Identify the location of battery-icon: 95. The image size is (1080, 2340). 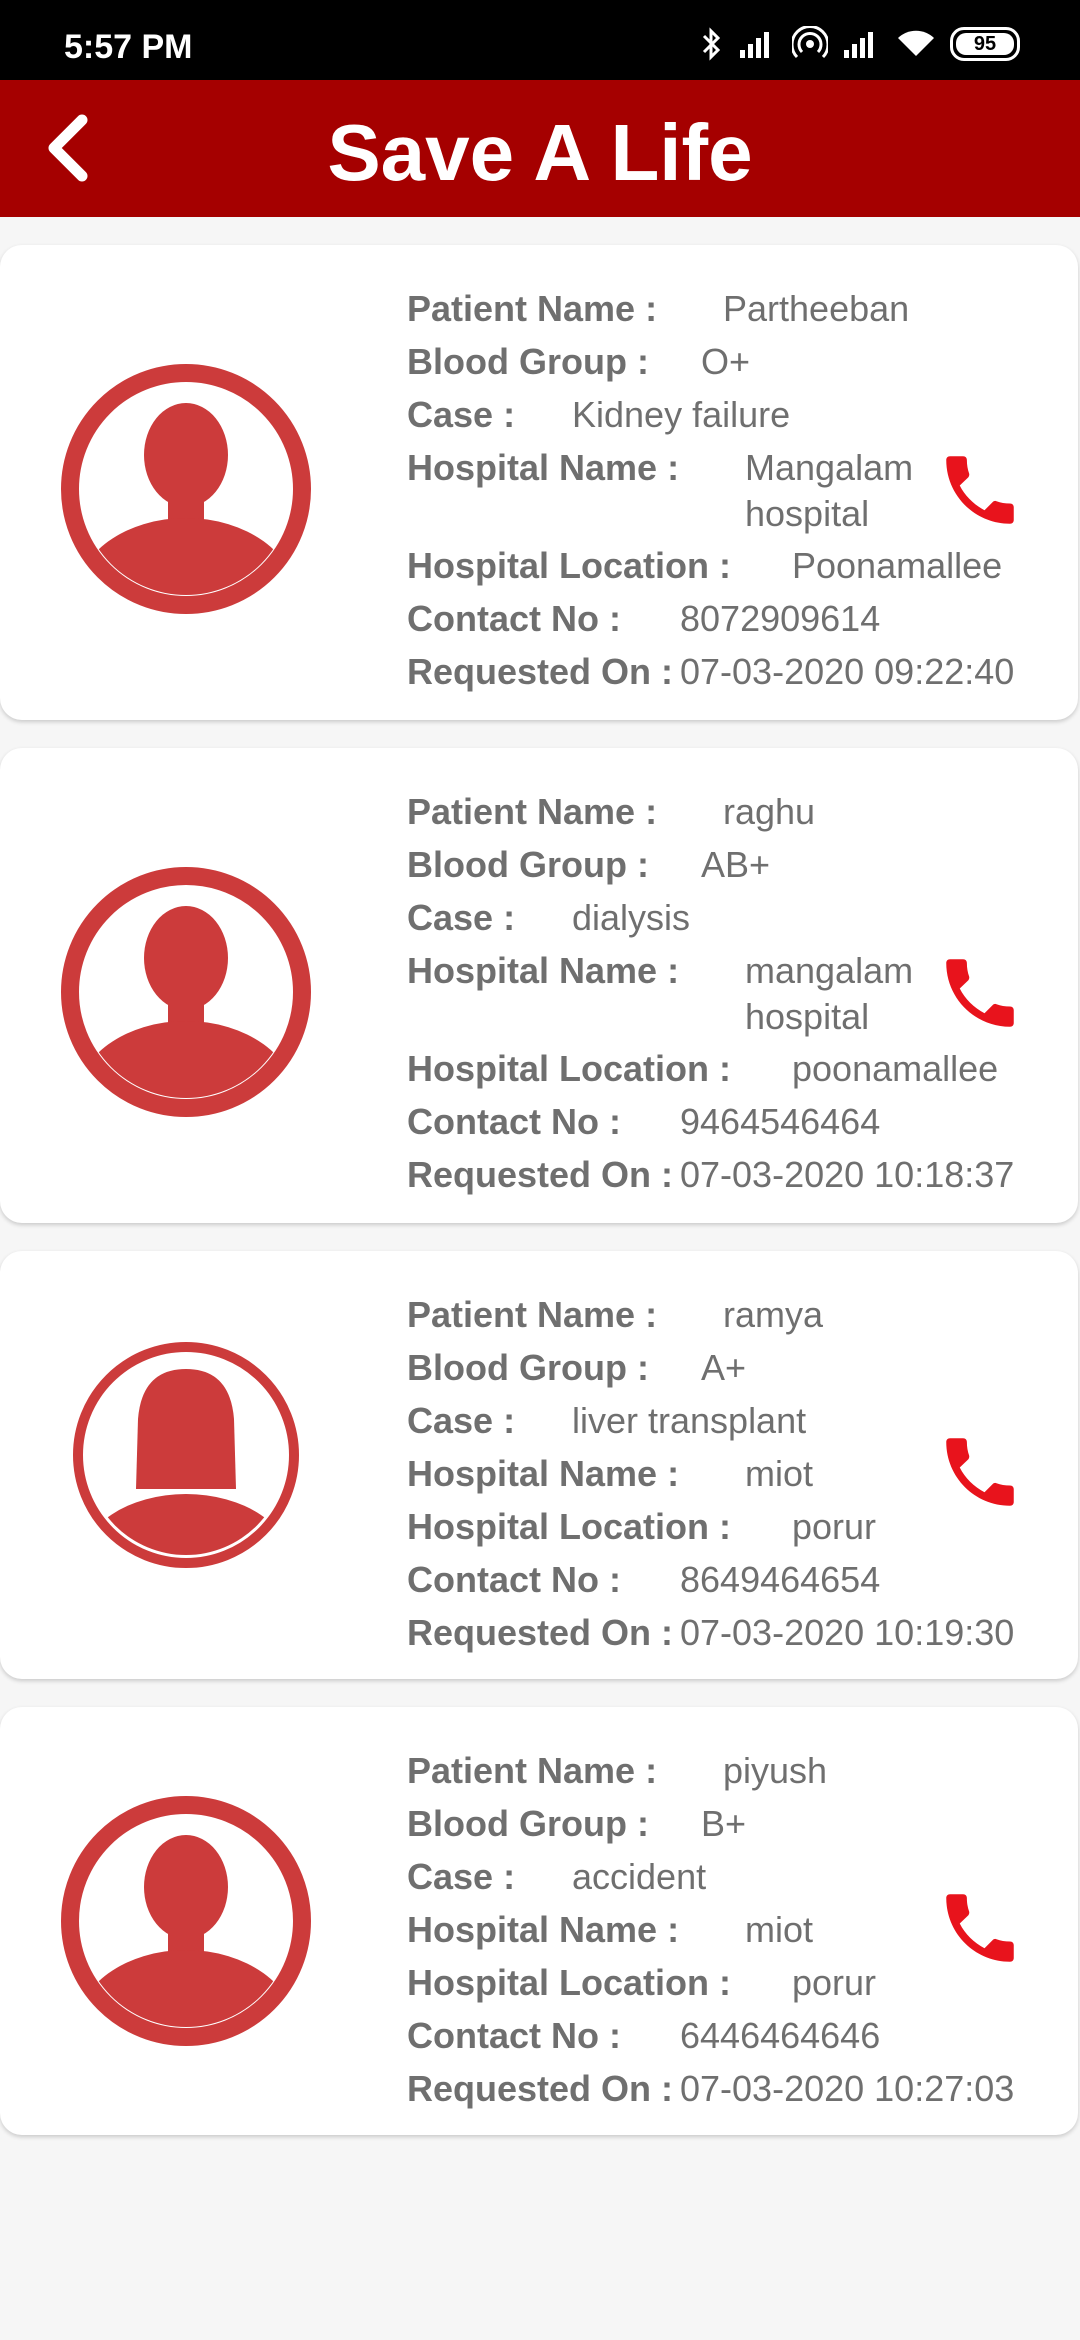
(985, 44).